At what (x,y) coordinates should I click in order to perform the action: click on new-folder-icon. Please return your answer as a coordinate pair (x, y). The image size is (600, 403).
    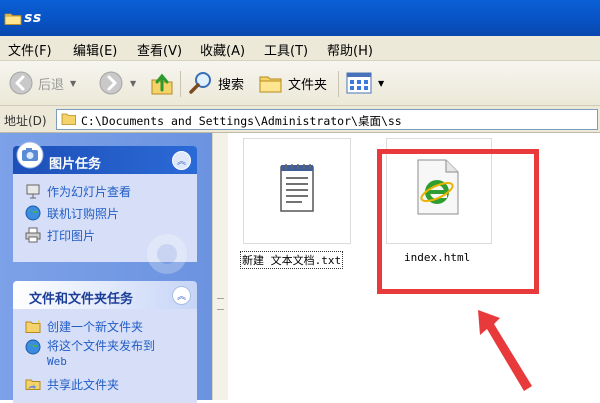
    Looking at the image, I should click on (33, 326).